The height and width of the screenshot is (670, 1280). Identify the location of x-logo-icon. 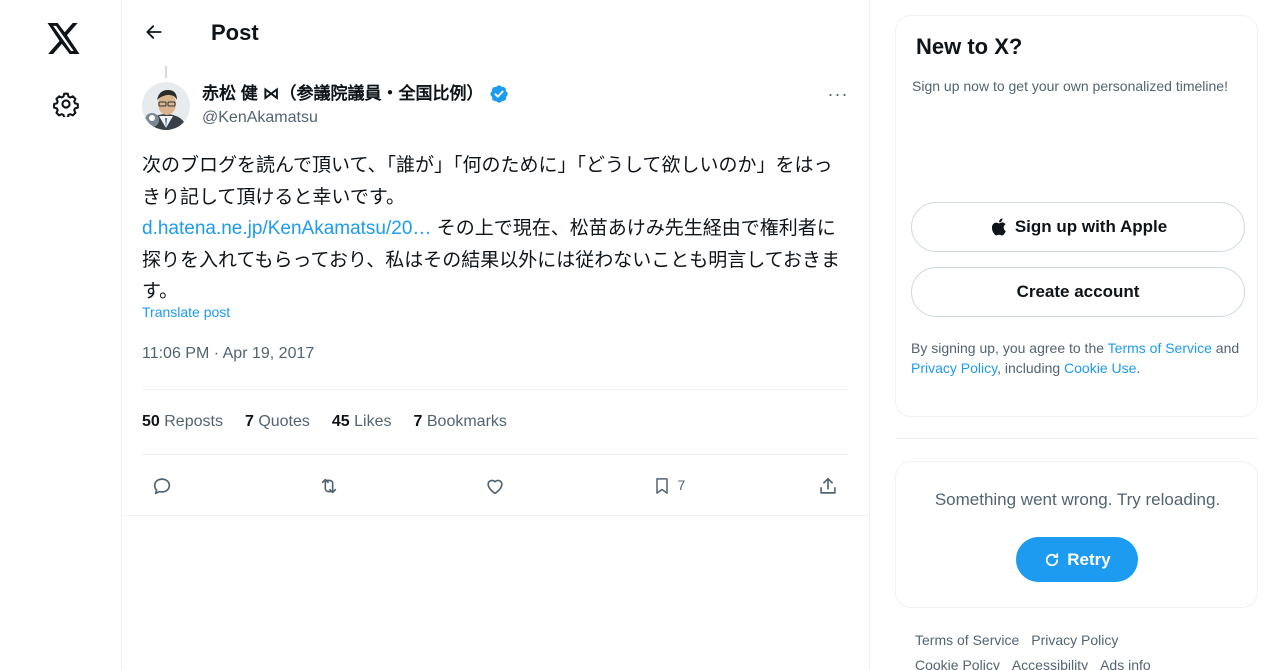
(64, 38).